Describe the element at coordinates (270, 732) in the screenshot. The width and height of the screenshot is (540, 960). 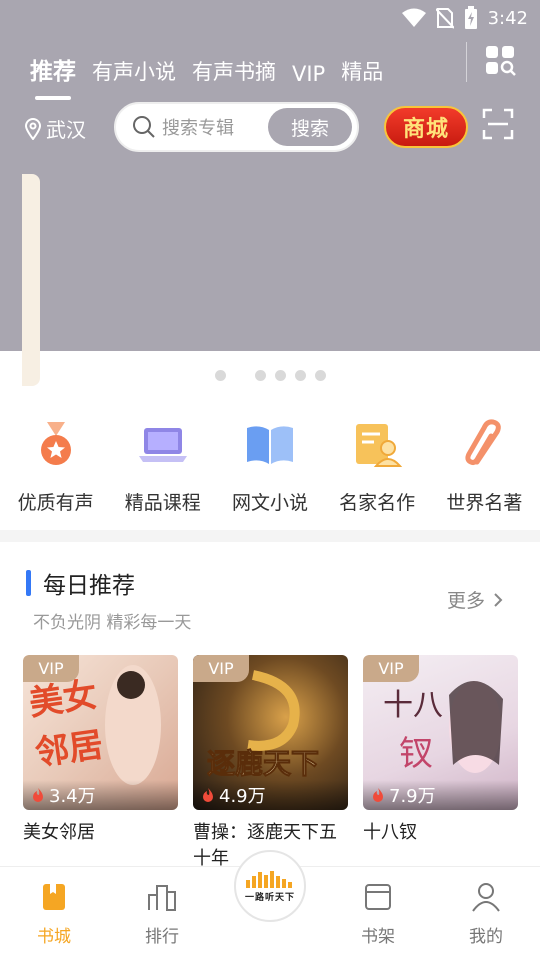
I see `book-cover: 逐鹿天下 VIP 4.9万` at that location.